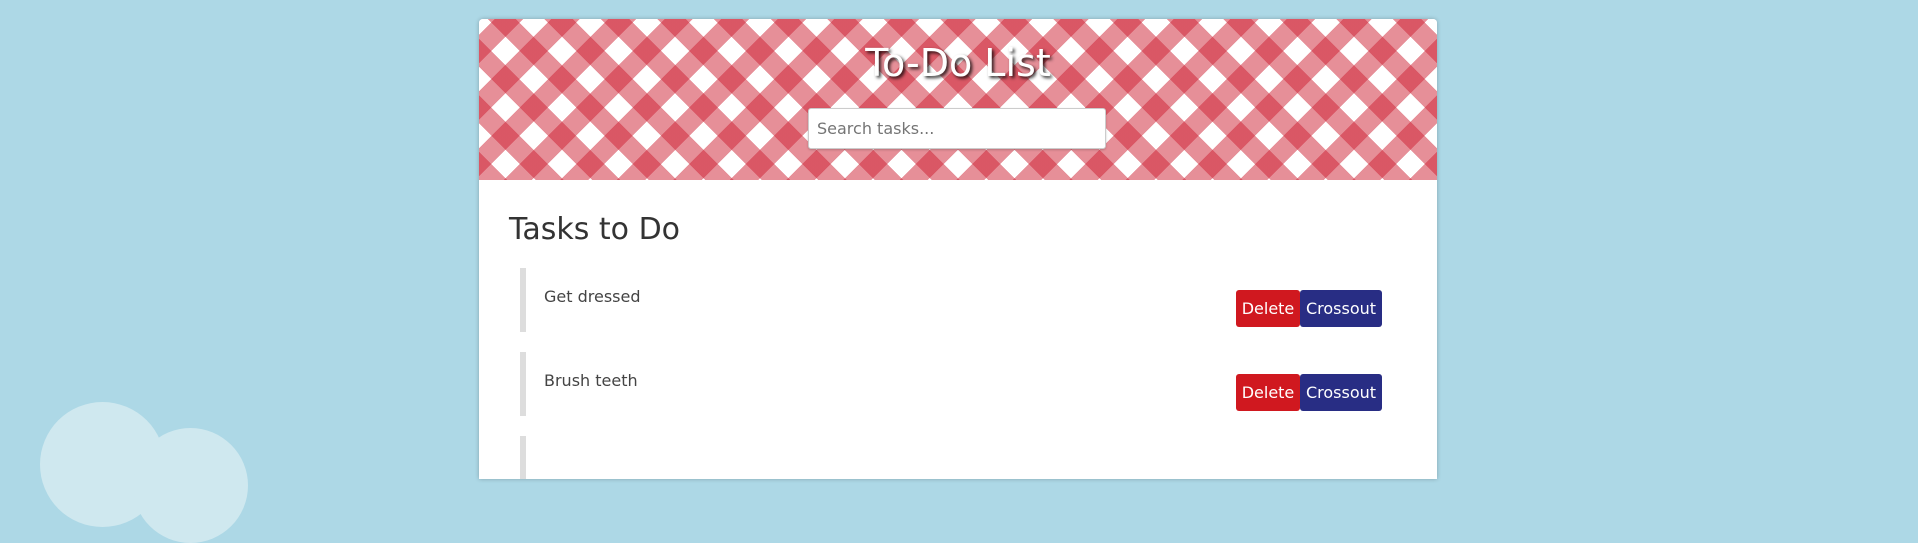 This screenshot has width=1918, height=543. Describe the element at coordinates (958, 384) in the screenshot. I see `task-item: Brush teeth Delete Crossout` at that location.